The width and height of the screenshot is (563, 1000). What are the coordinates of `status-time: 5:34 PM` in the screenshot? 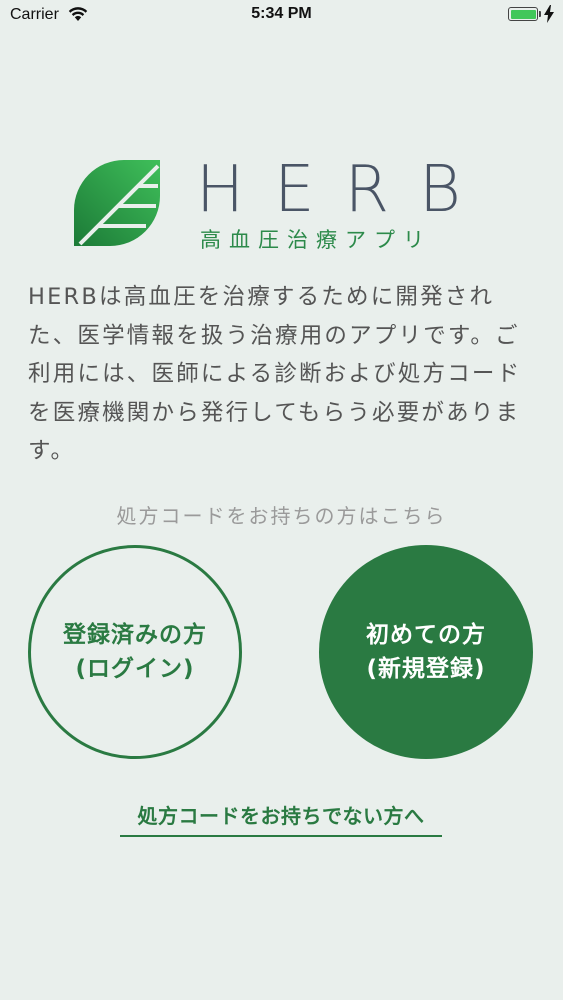 It's located at (281, 13).